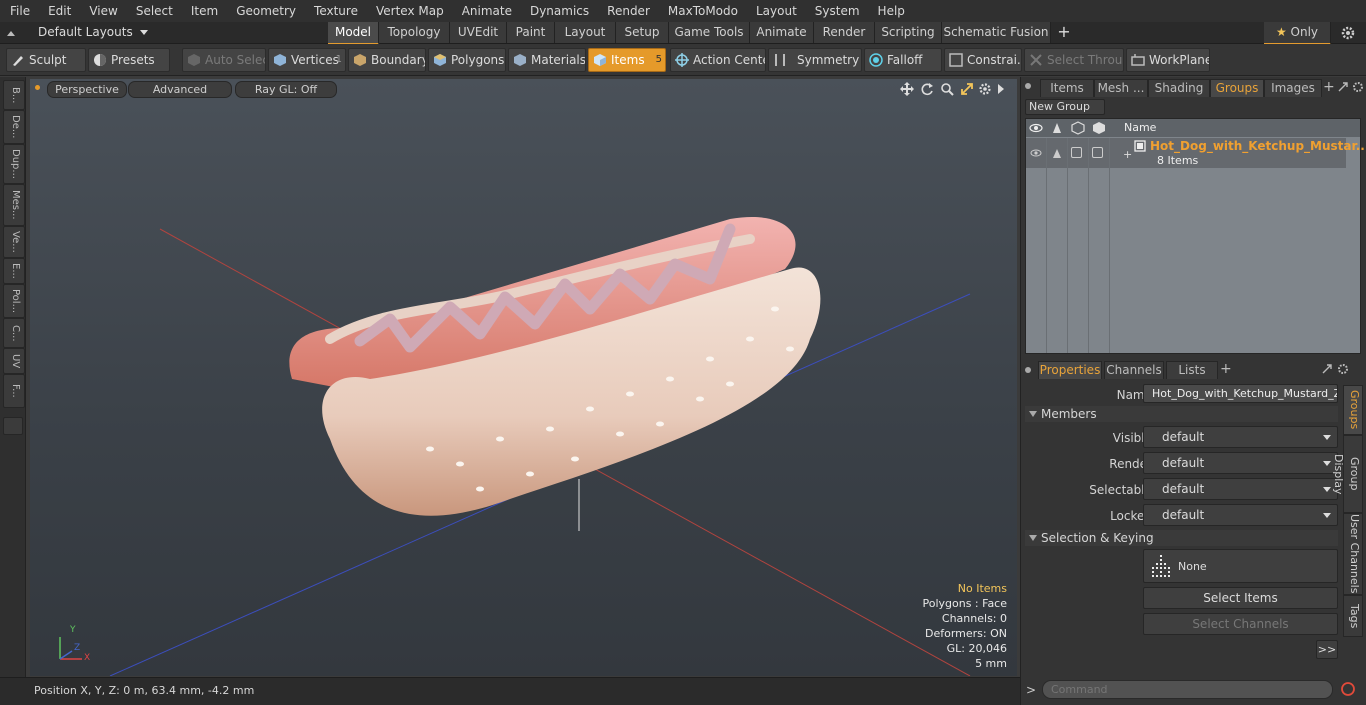 This screenshot has width=1366, height=705. What do you see at coordinates (1196, 153) in the screenshot?
I see `group-row: + Hot_Dog_with_Ketchup_Mustar... 8 Items` at bounding box center [1196, 153].